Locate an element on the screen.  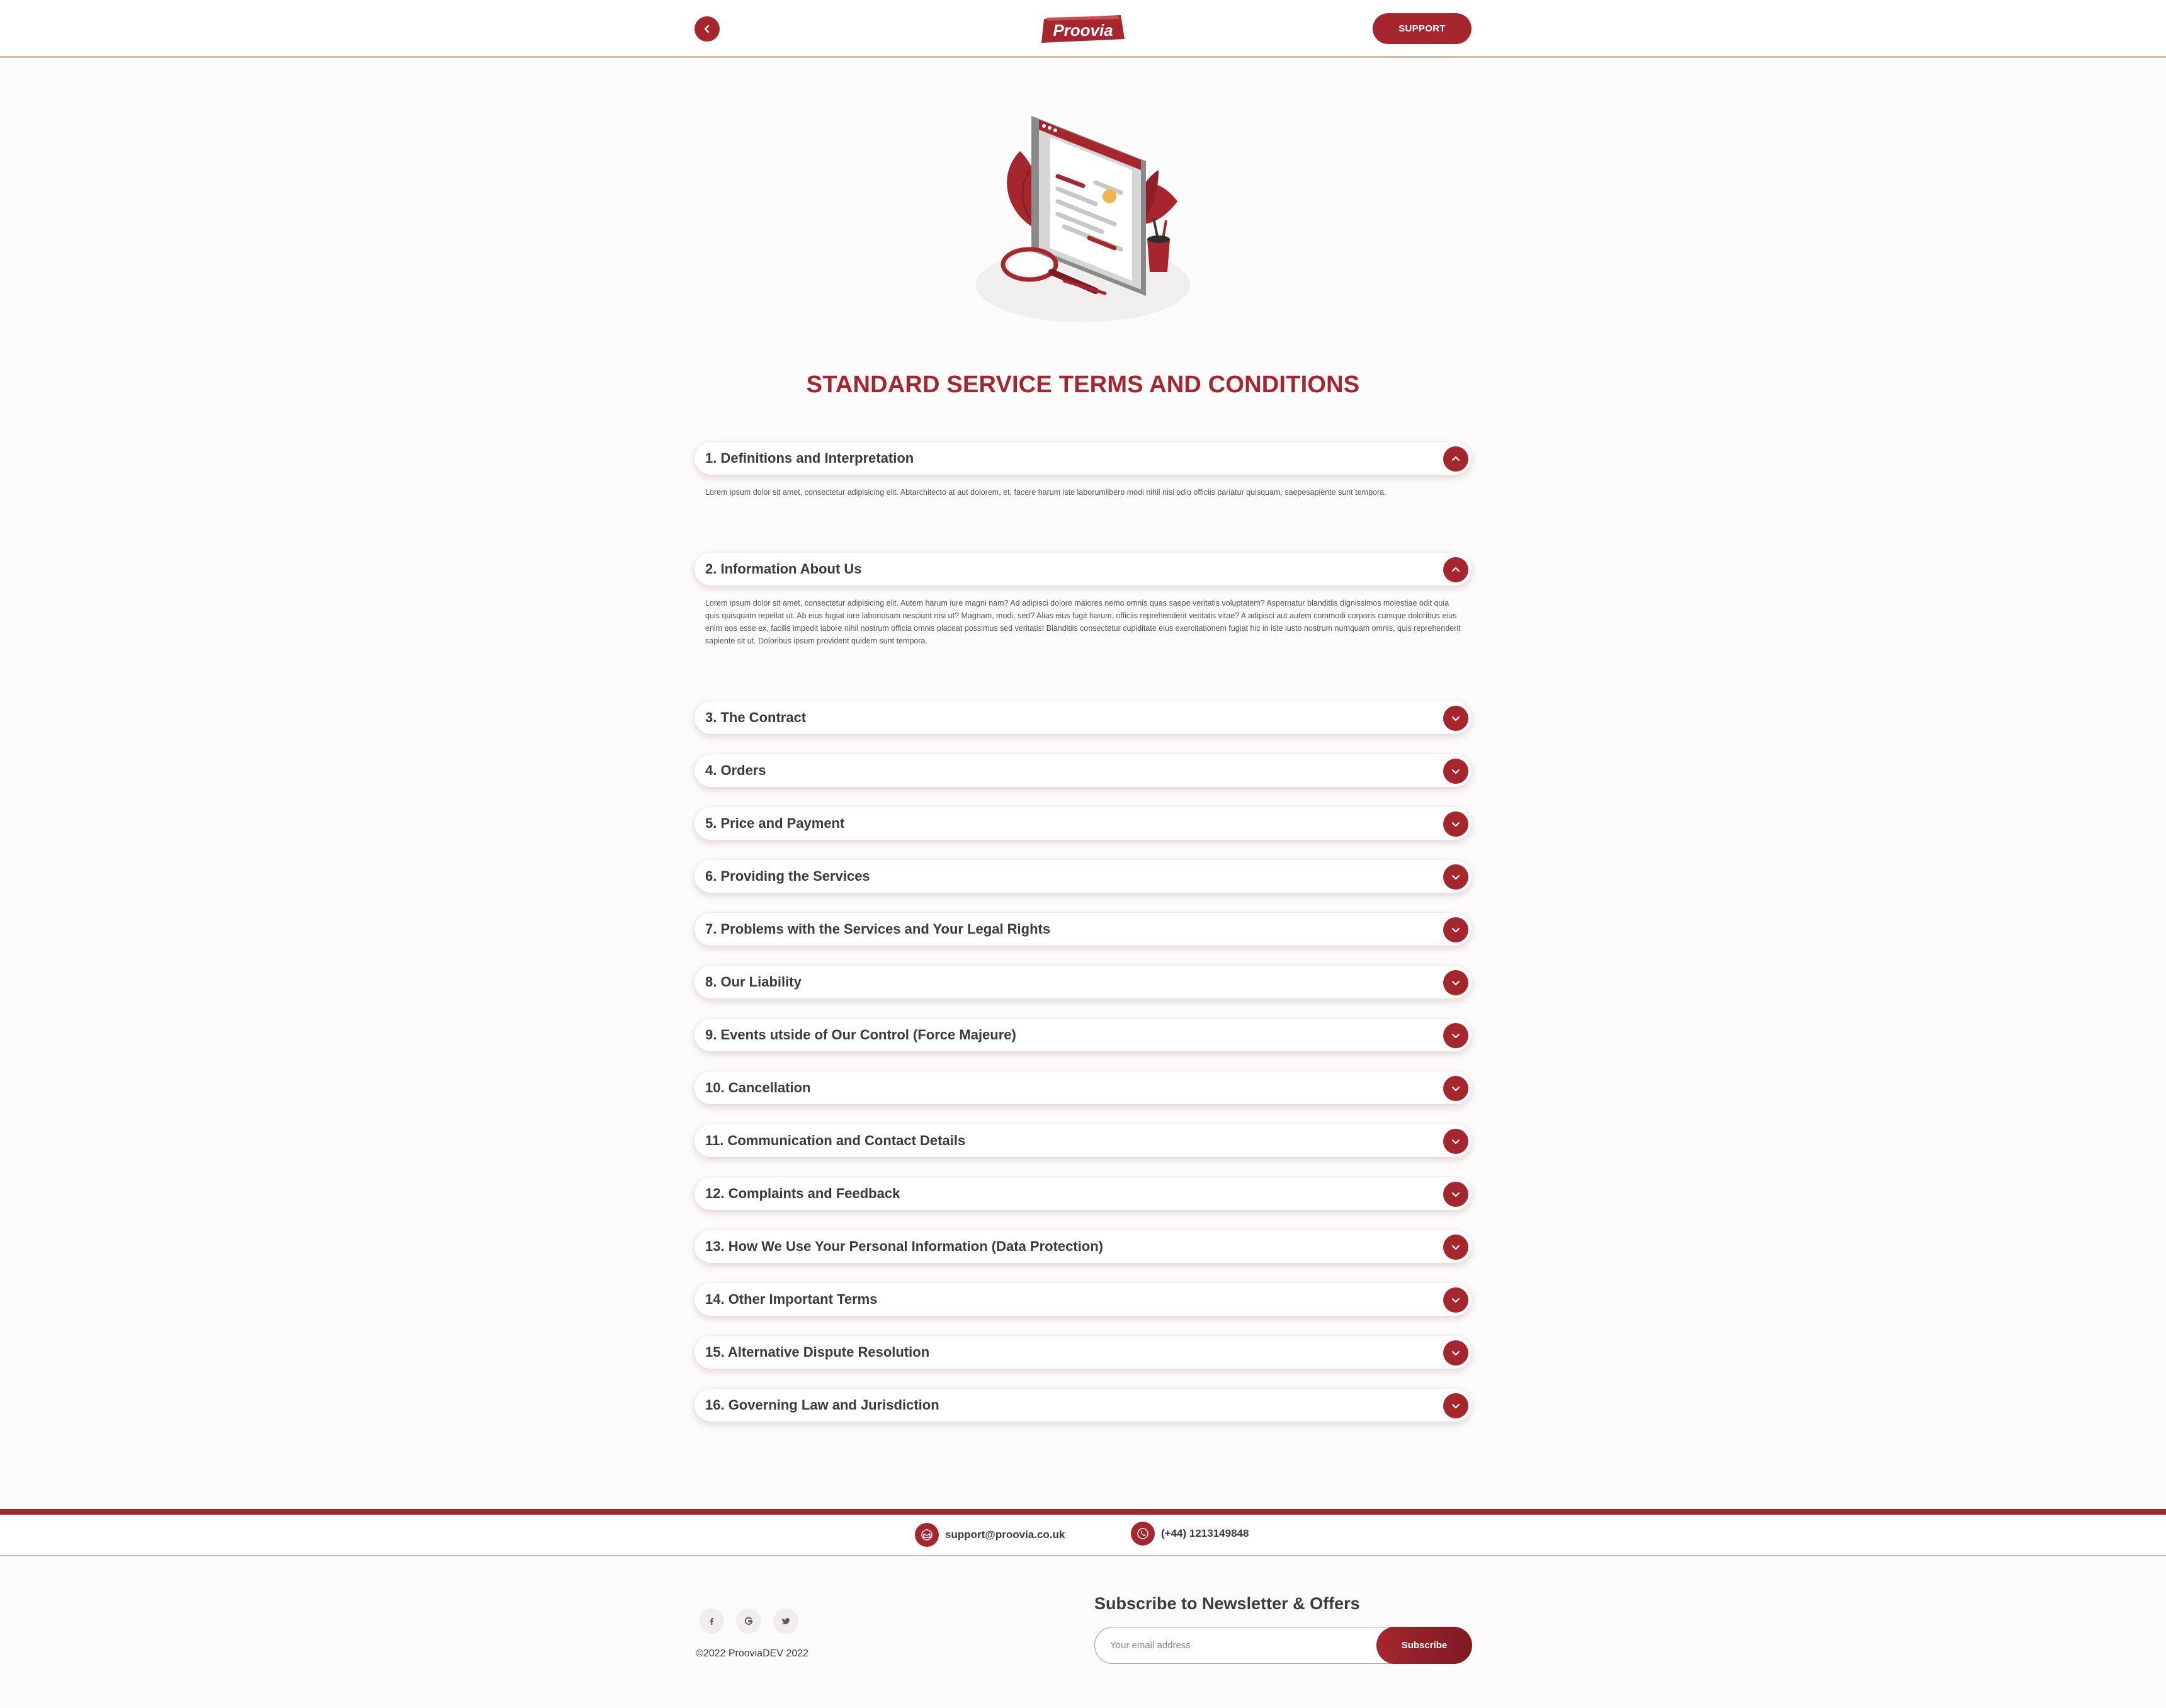
terms-illustration is located at coordinates (1083, 220).